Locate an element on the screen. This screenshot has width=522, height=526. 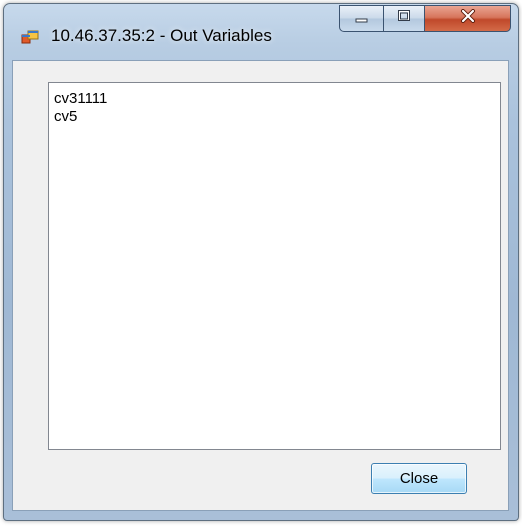
window-title: 10.46.37.35:2 - Out Variables is located at coordinates (161, 35).